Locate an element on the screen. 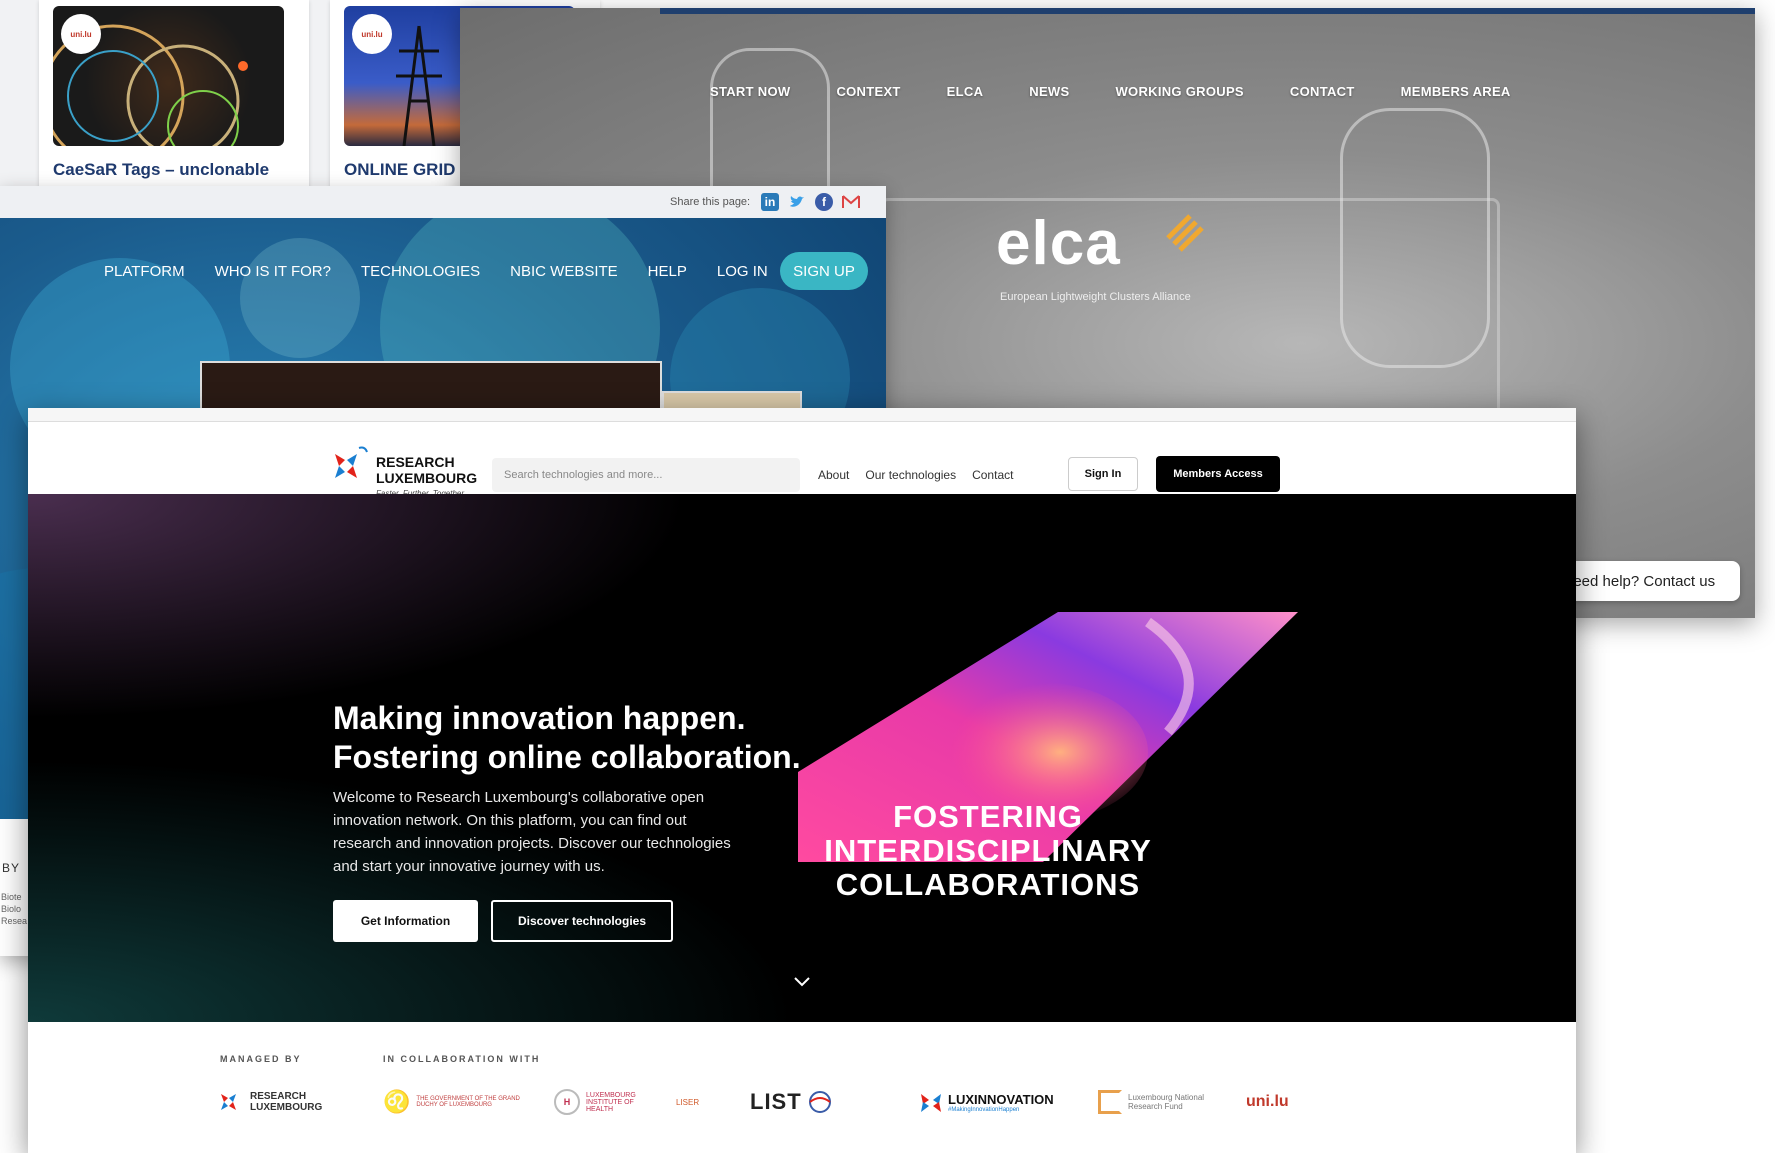 The width and height of the screenshot is (1775, 1153). nav-news: NEWS is located at coordinates (1049, 91).